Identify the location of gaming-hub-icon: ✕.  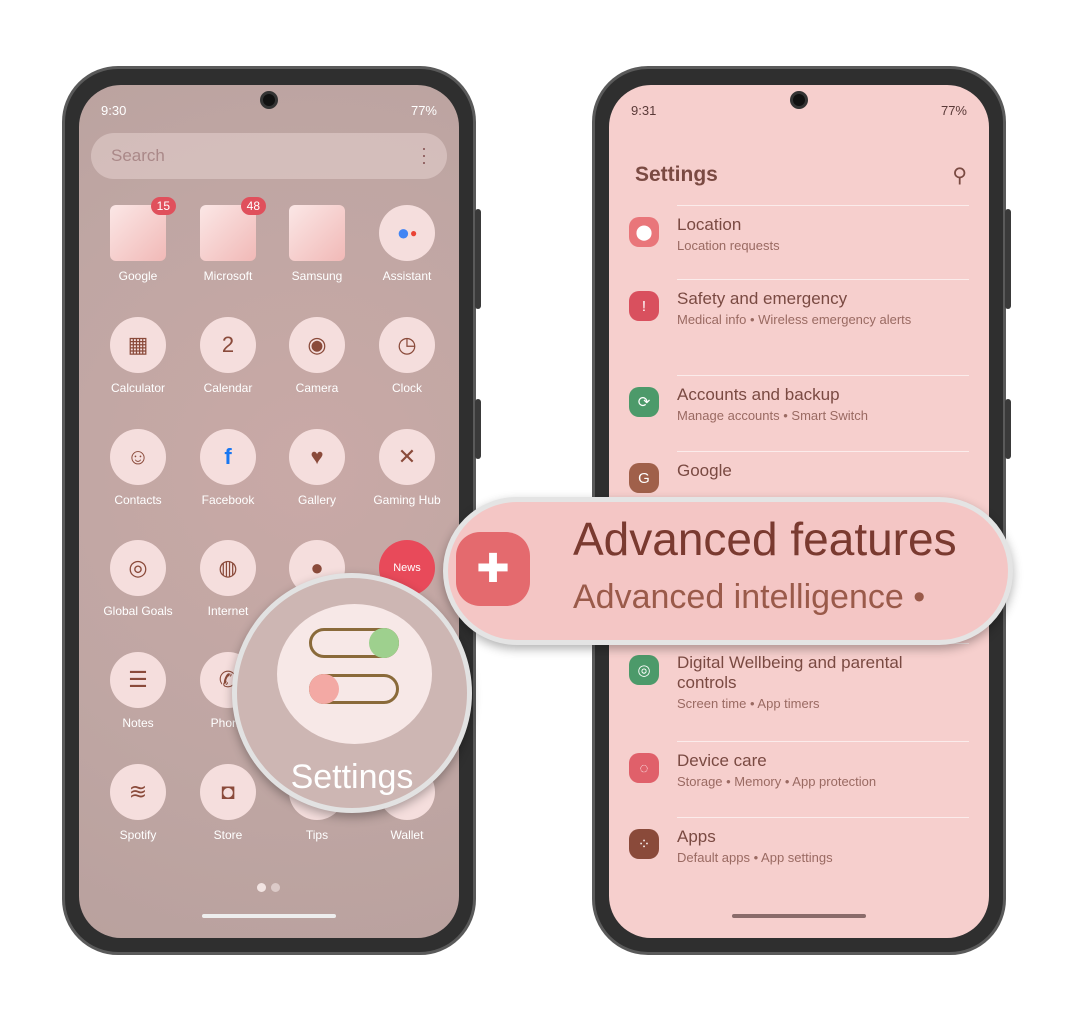
(407, 457).